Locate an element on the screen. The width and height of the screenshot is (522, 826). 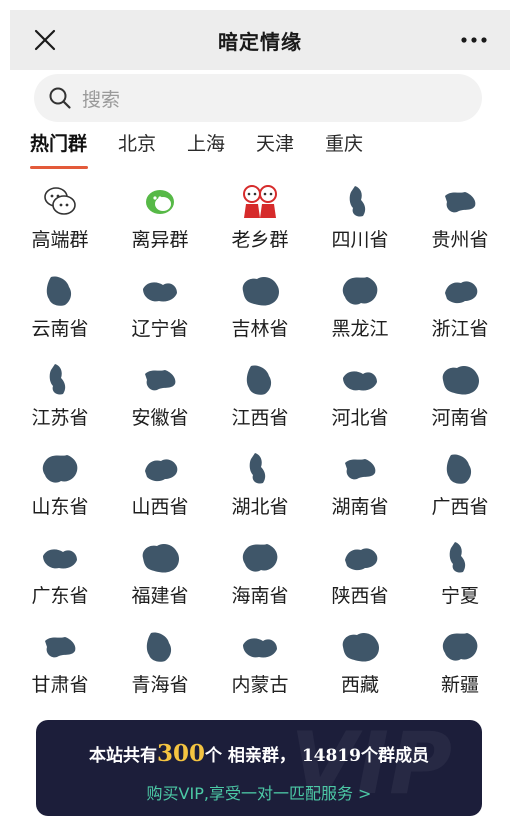
group-tile: 离异群 is located at coordinates (160, 224).